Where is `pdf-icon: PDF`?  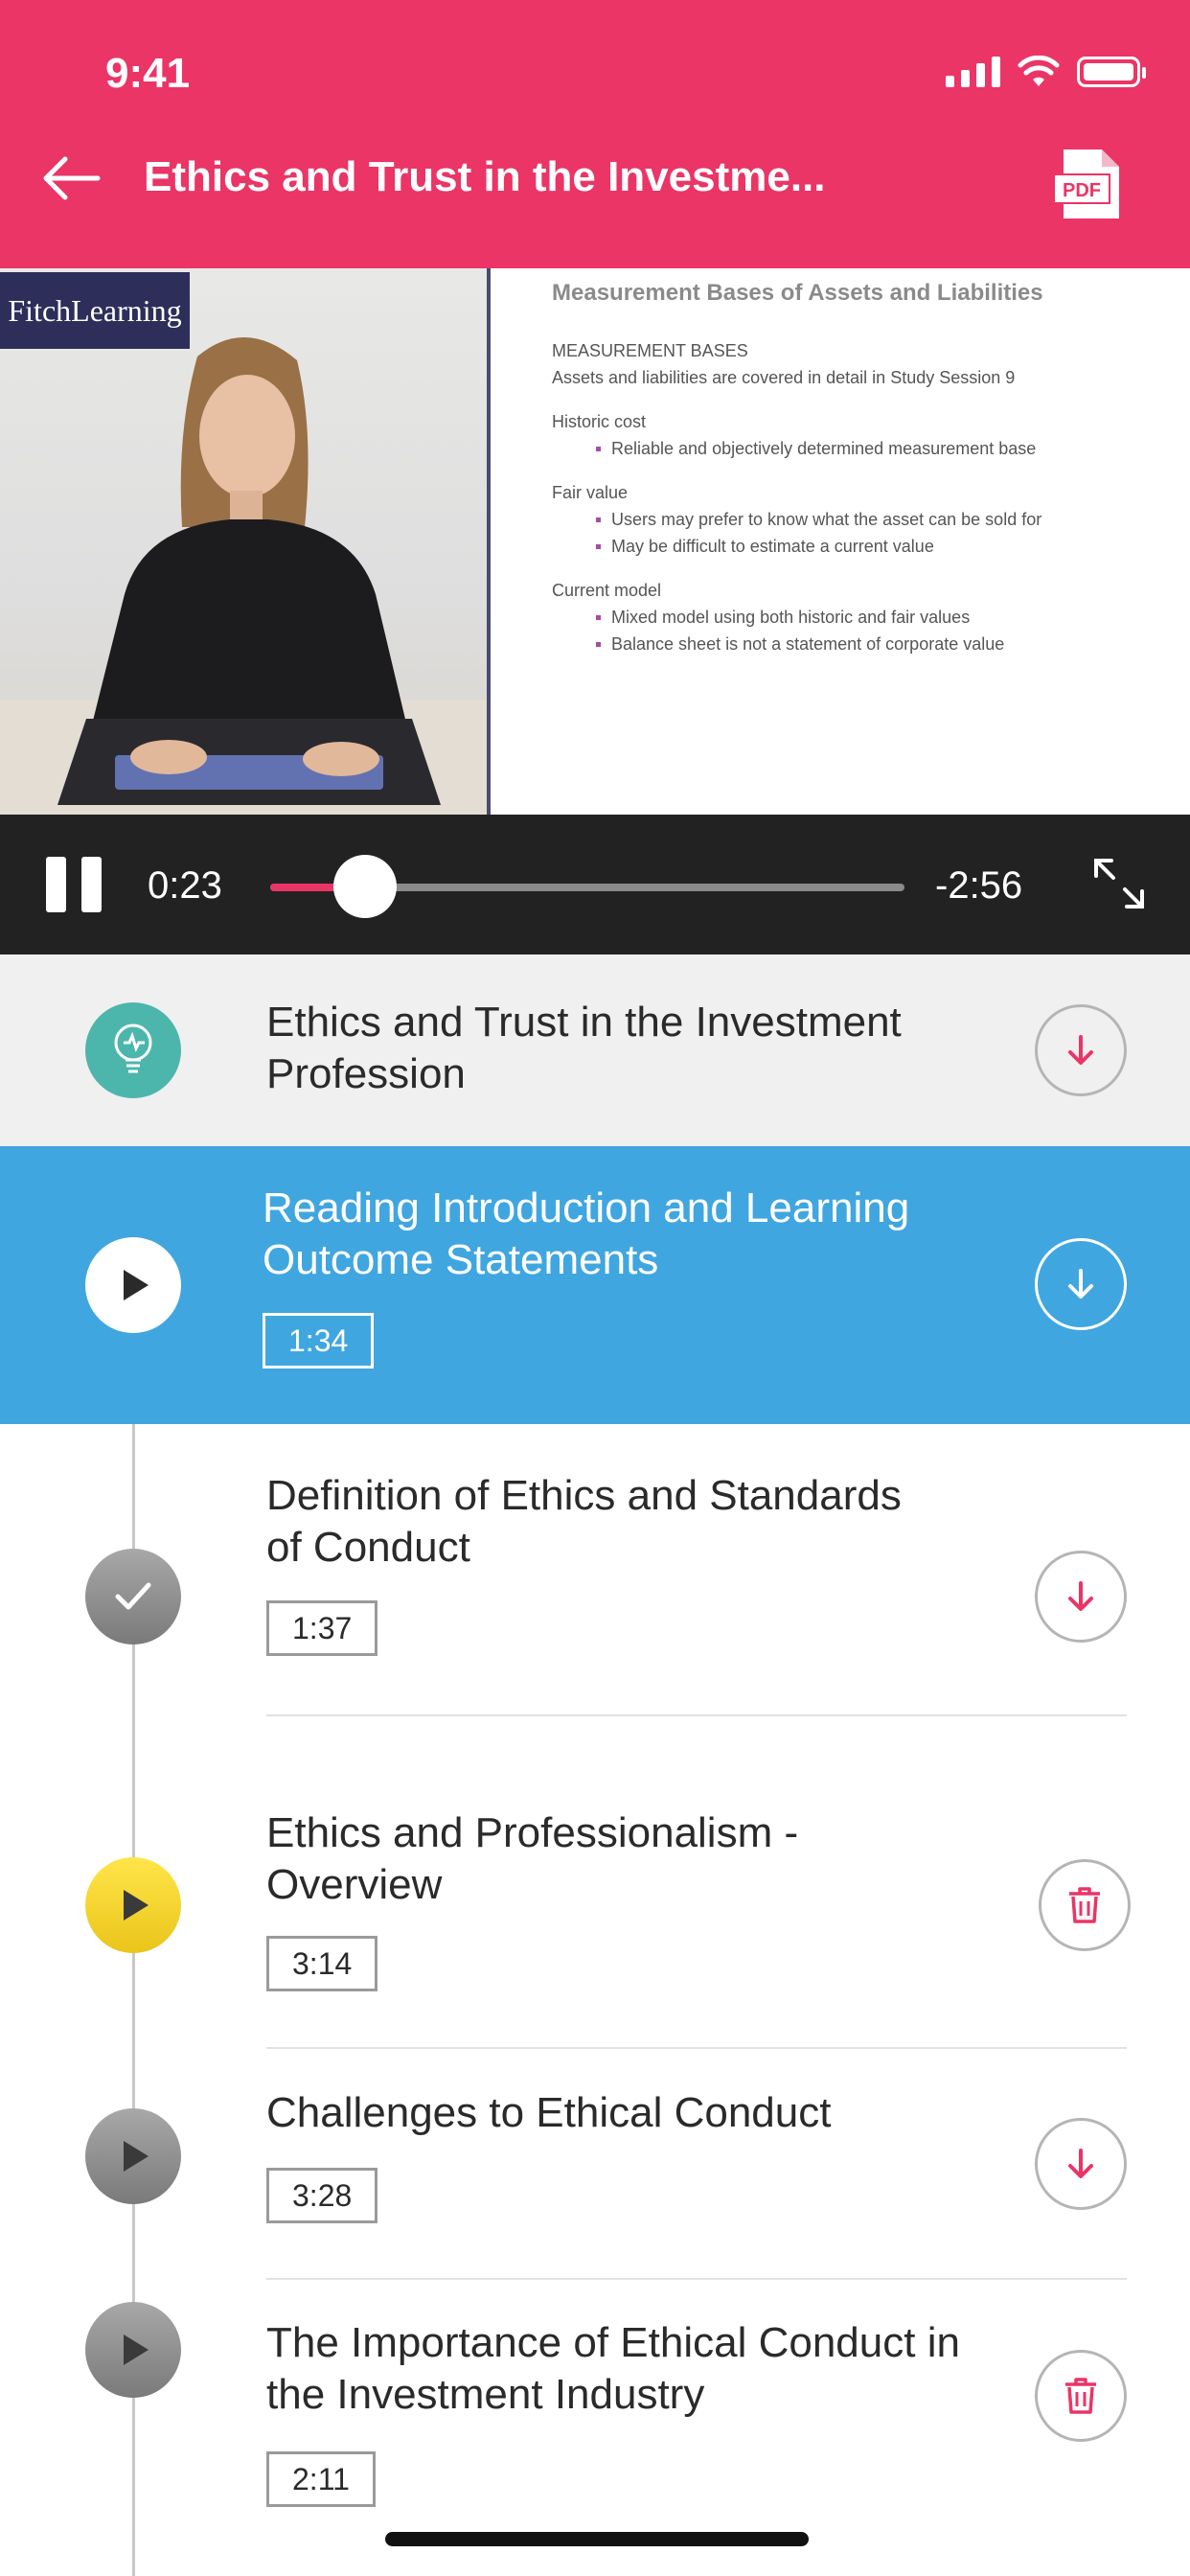
pdf-icon: PDF is located at coordinates (1086, 184).